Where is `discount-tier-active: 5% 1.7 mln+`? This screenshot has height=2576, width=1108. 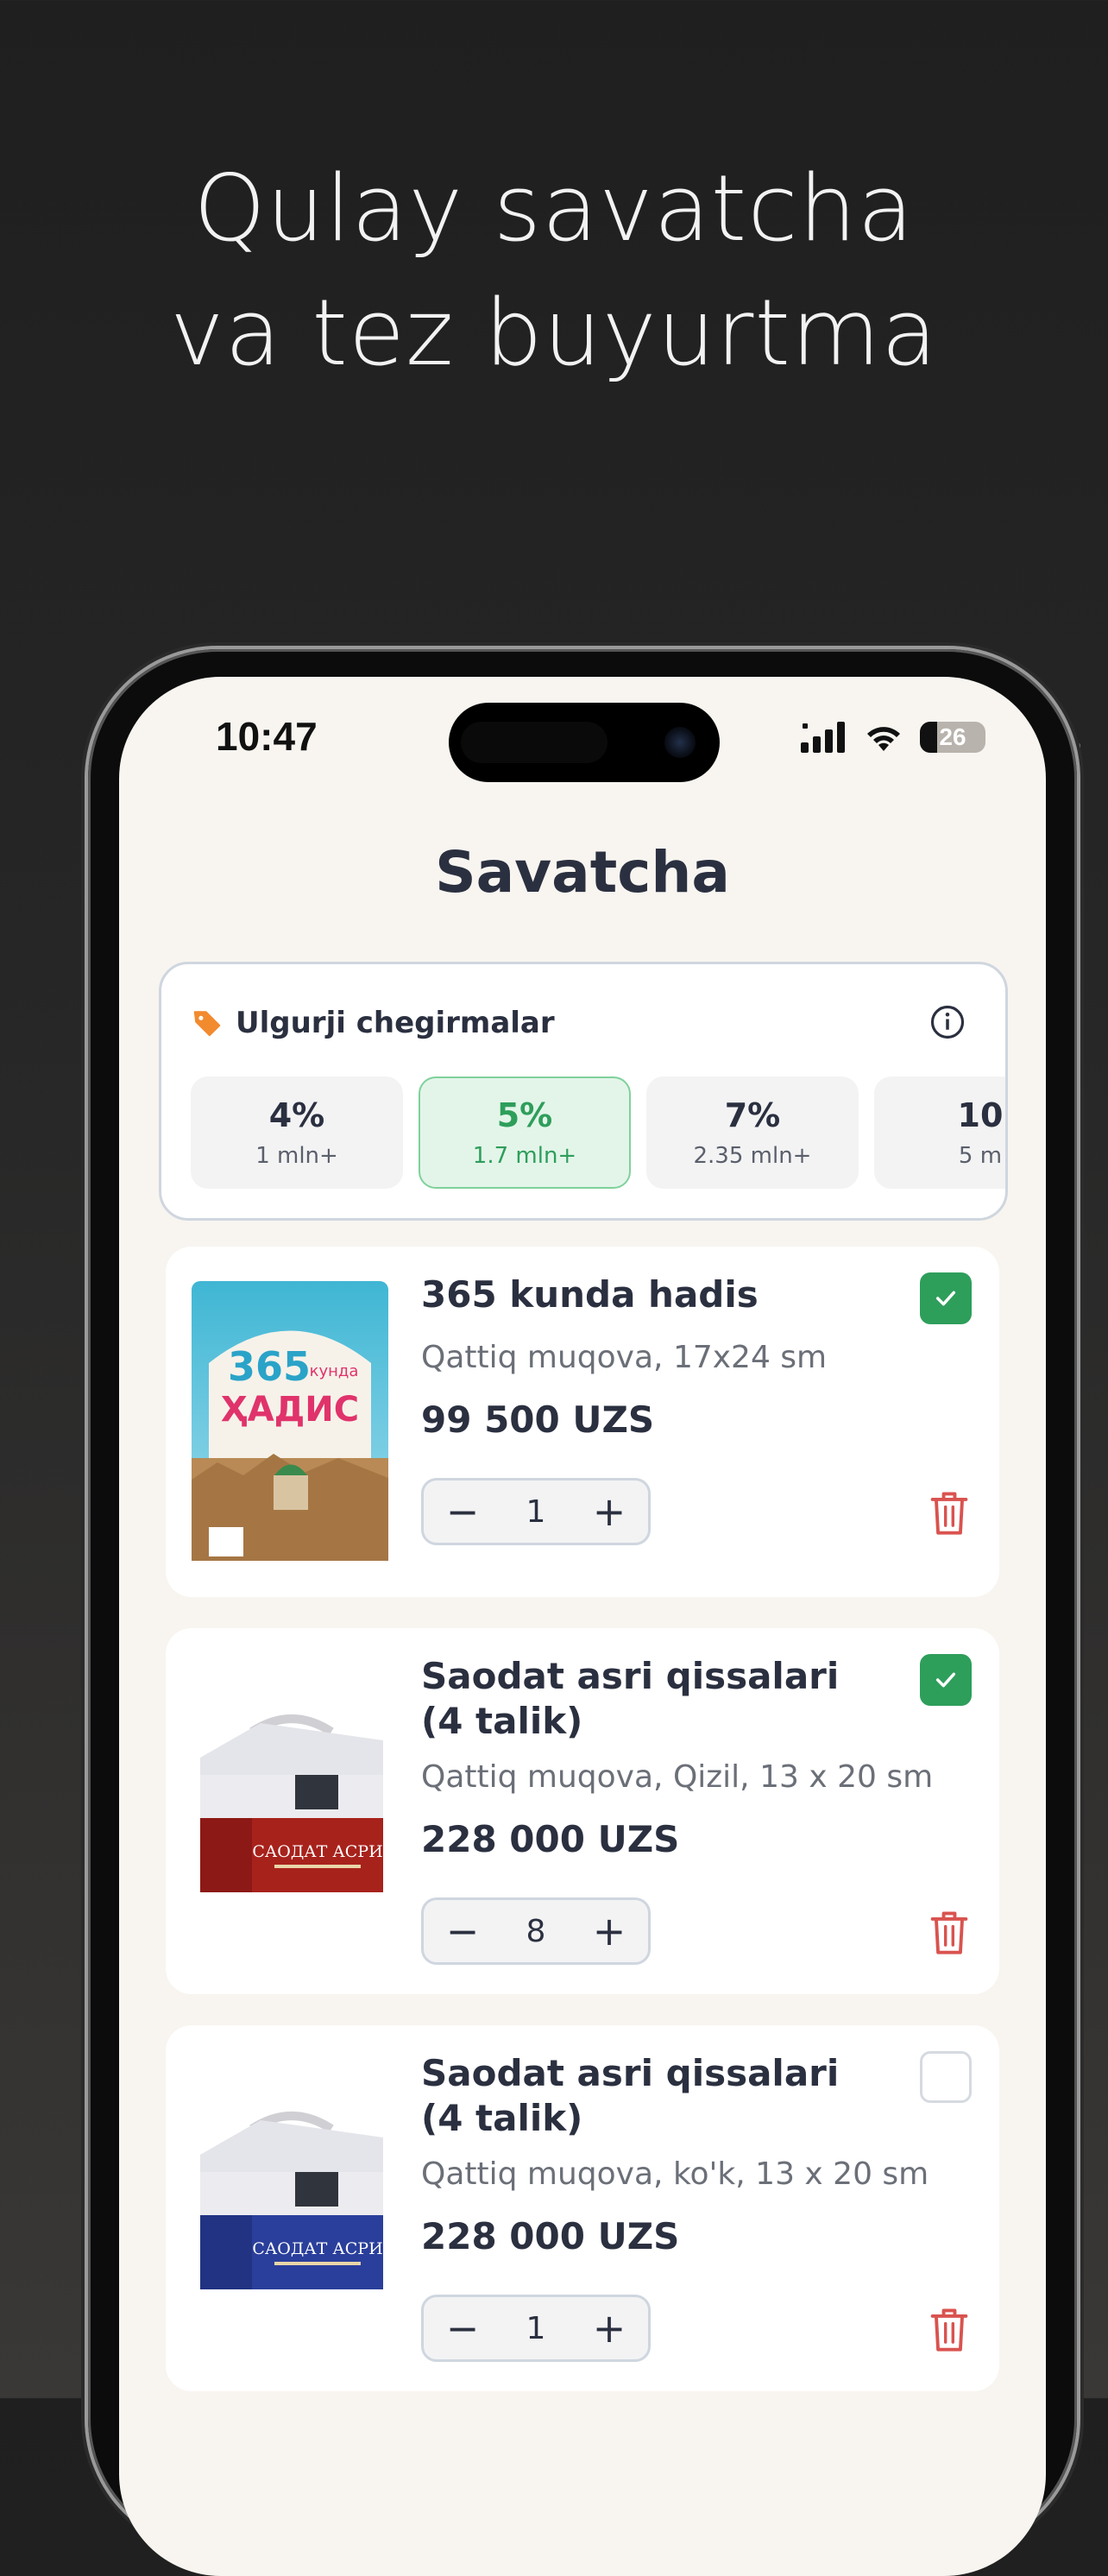 discount-tier-active: 5% 1.7 mln+ is located at coordinates (525, 1132).